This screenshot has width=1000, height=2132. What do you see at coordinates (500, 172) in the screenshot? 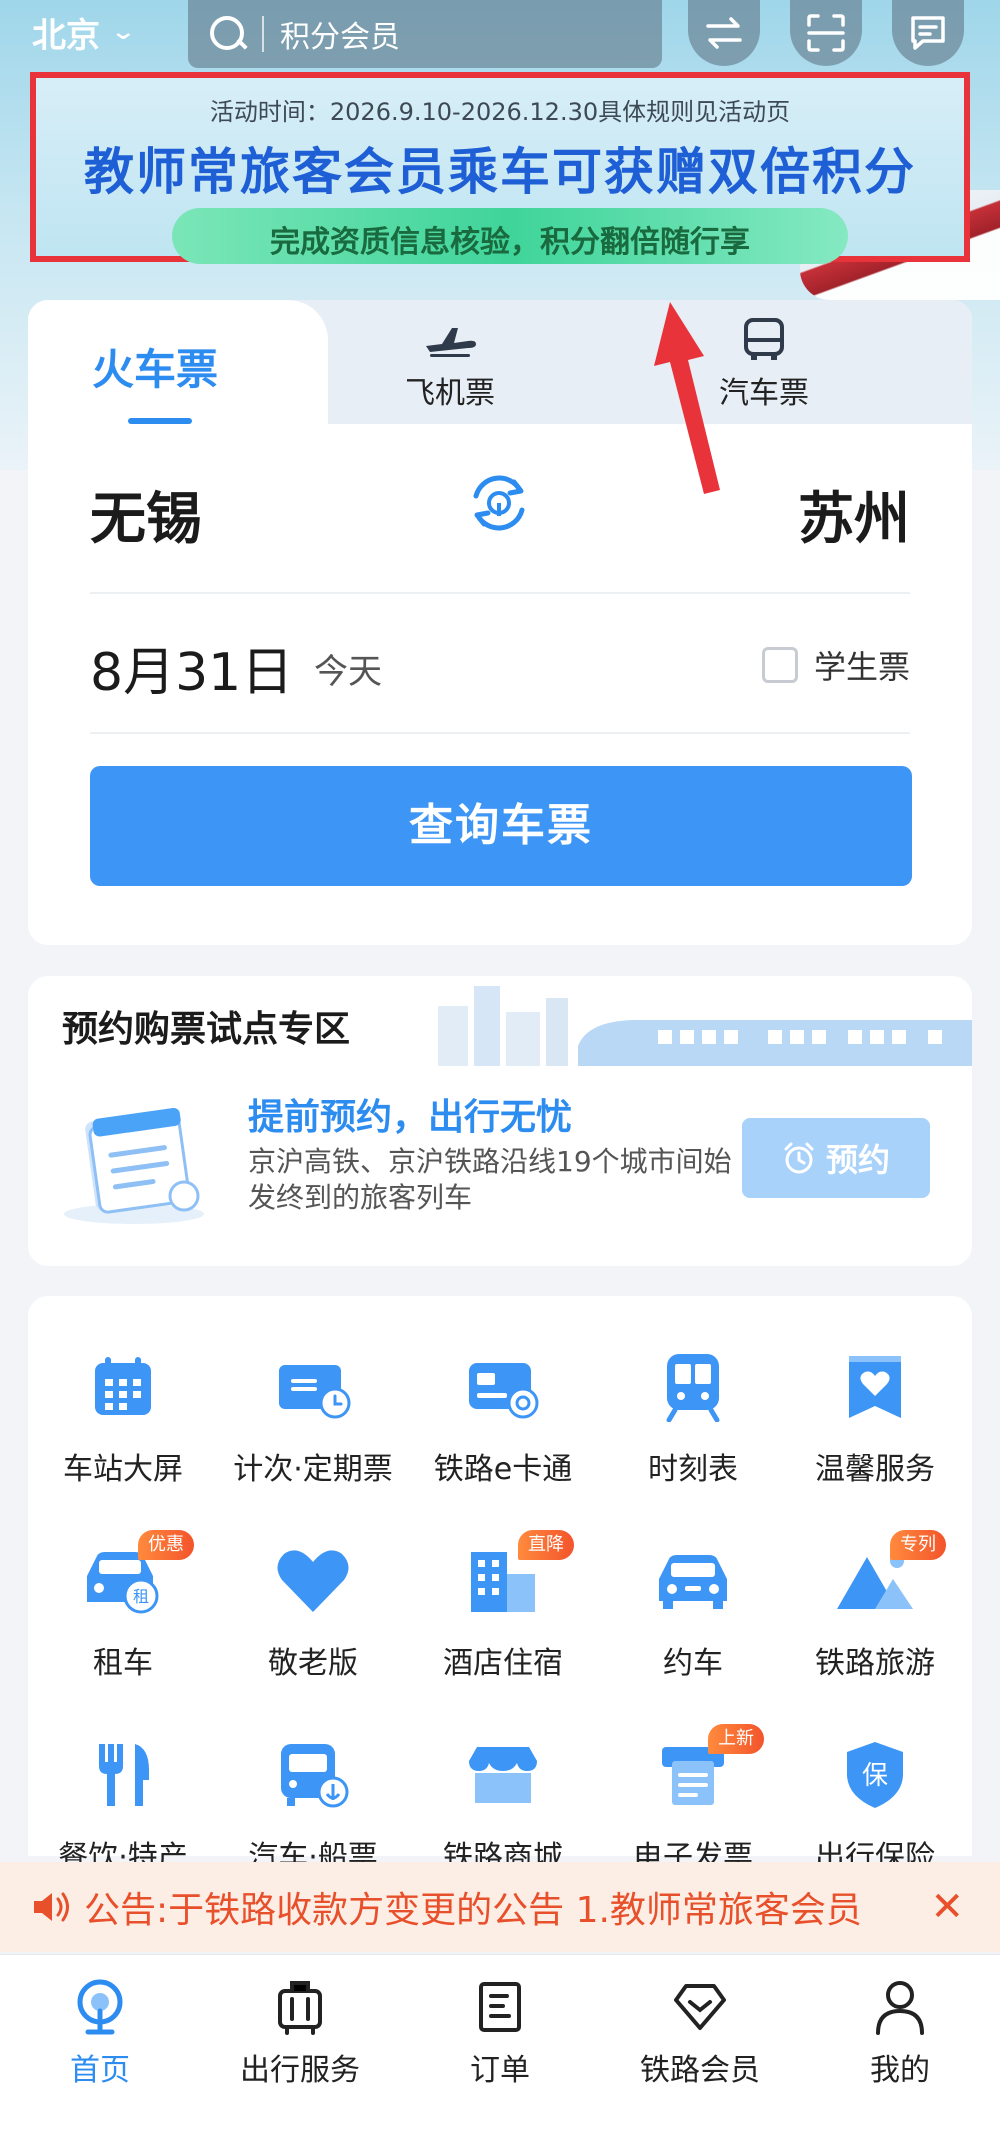
I see `banner-headline: 教师常旅客会员乘车可获赠双倍积分` at bounding box center [500, 172].